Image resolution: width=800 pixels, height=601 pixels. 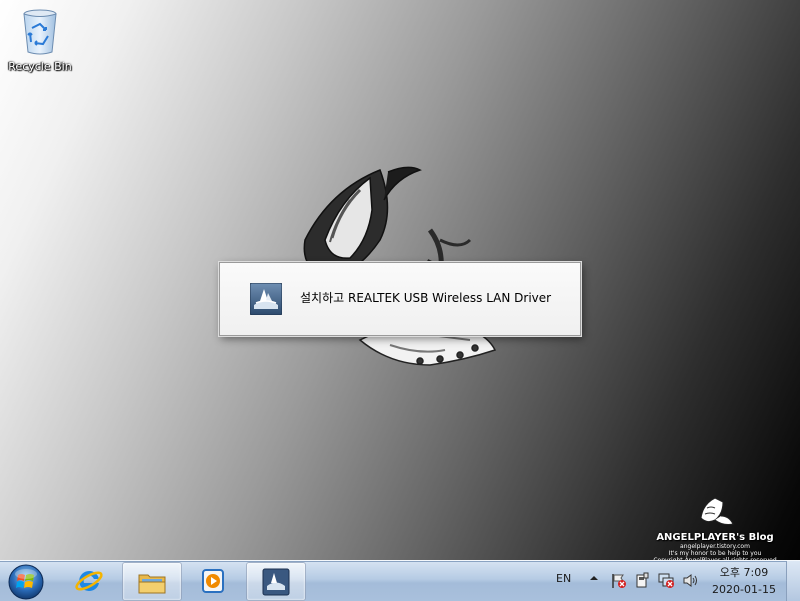 What do you see at coordinates (744, 589) in the screenshot?
I see `clock-date: 2020-01-15` at bounding box center [744, 589].